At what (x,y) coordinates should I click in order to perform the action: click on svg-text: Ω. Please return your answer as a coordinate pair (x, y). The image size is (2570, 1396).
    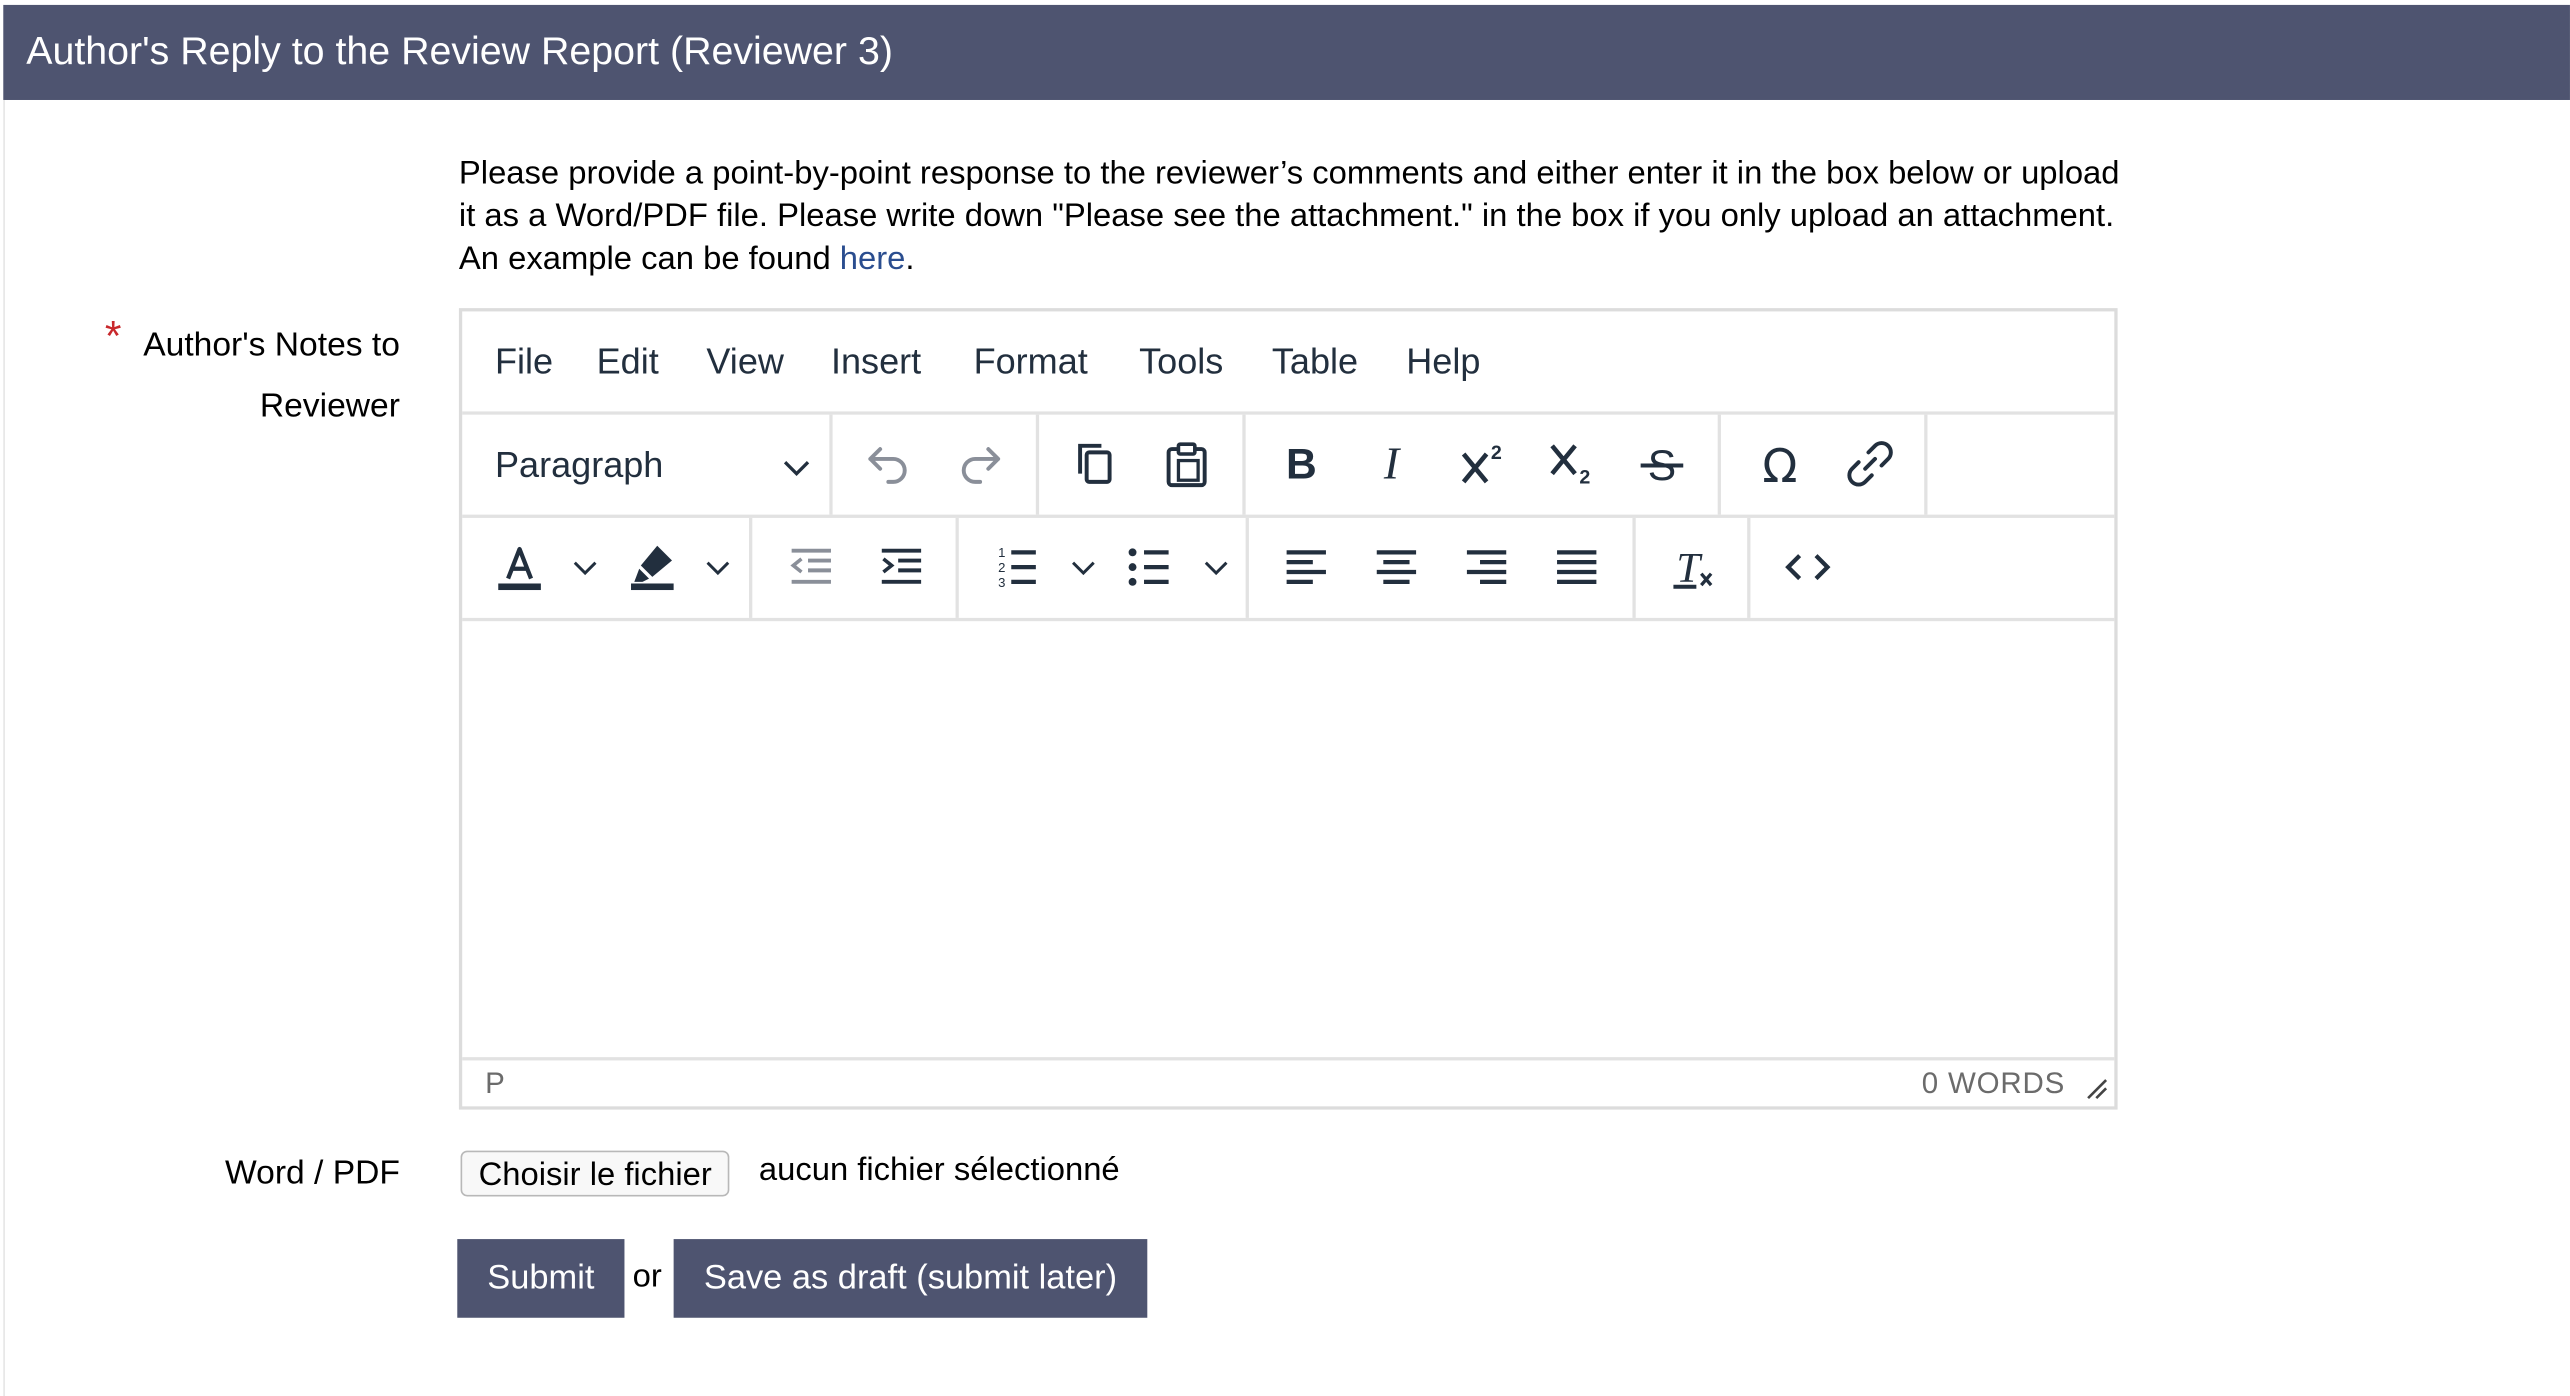
    Looking at the image, I should click on (1779, 464).